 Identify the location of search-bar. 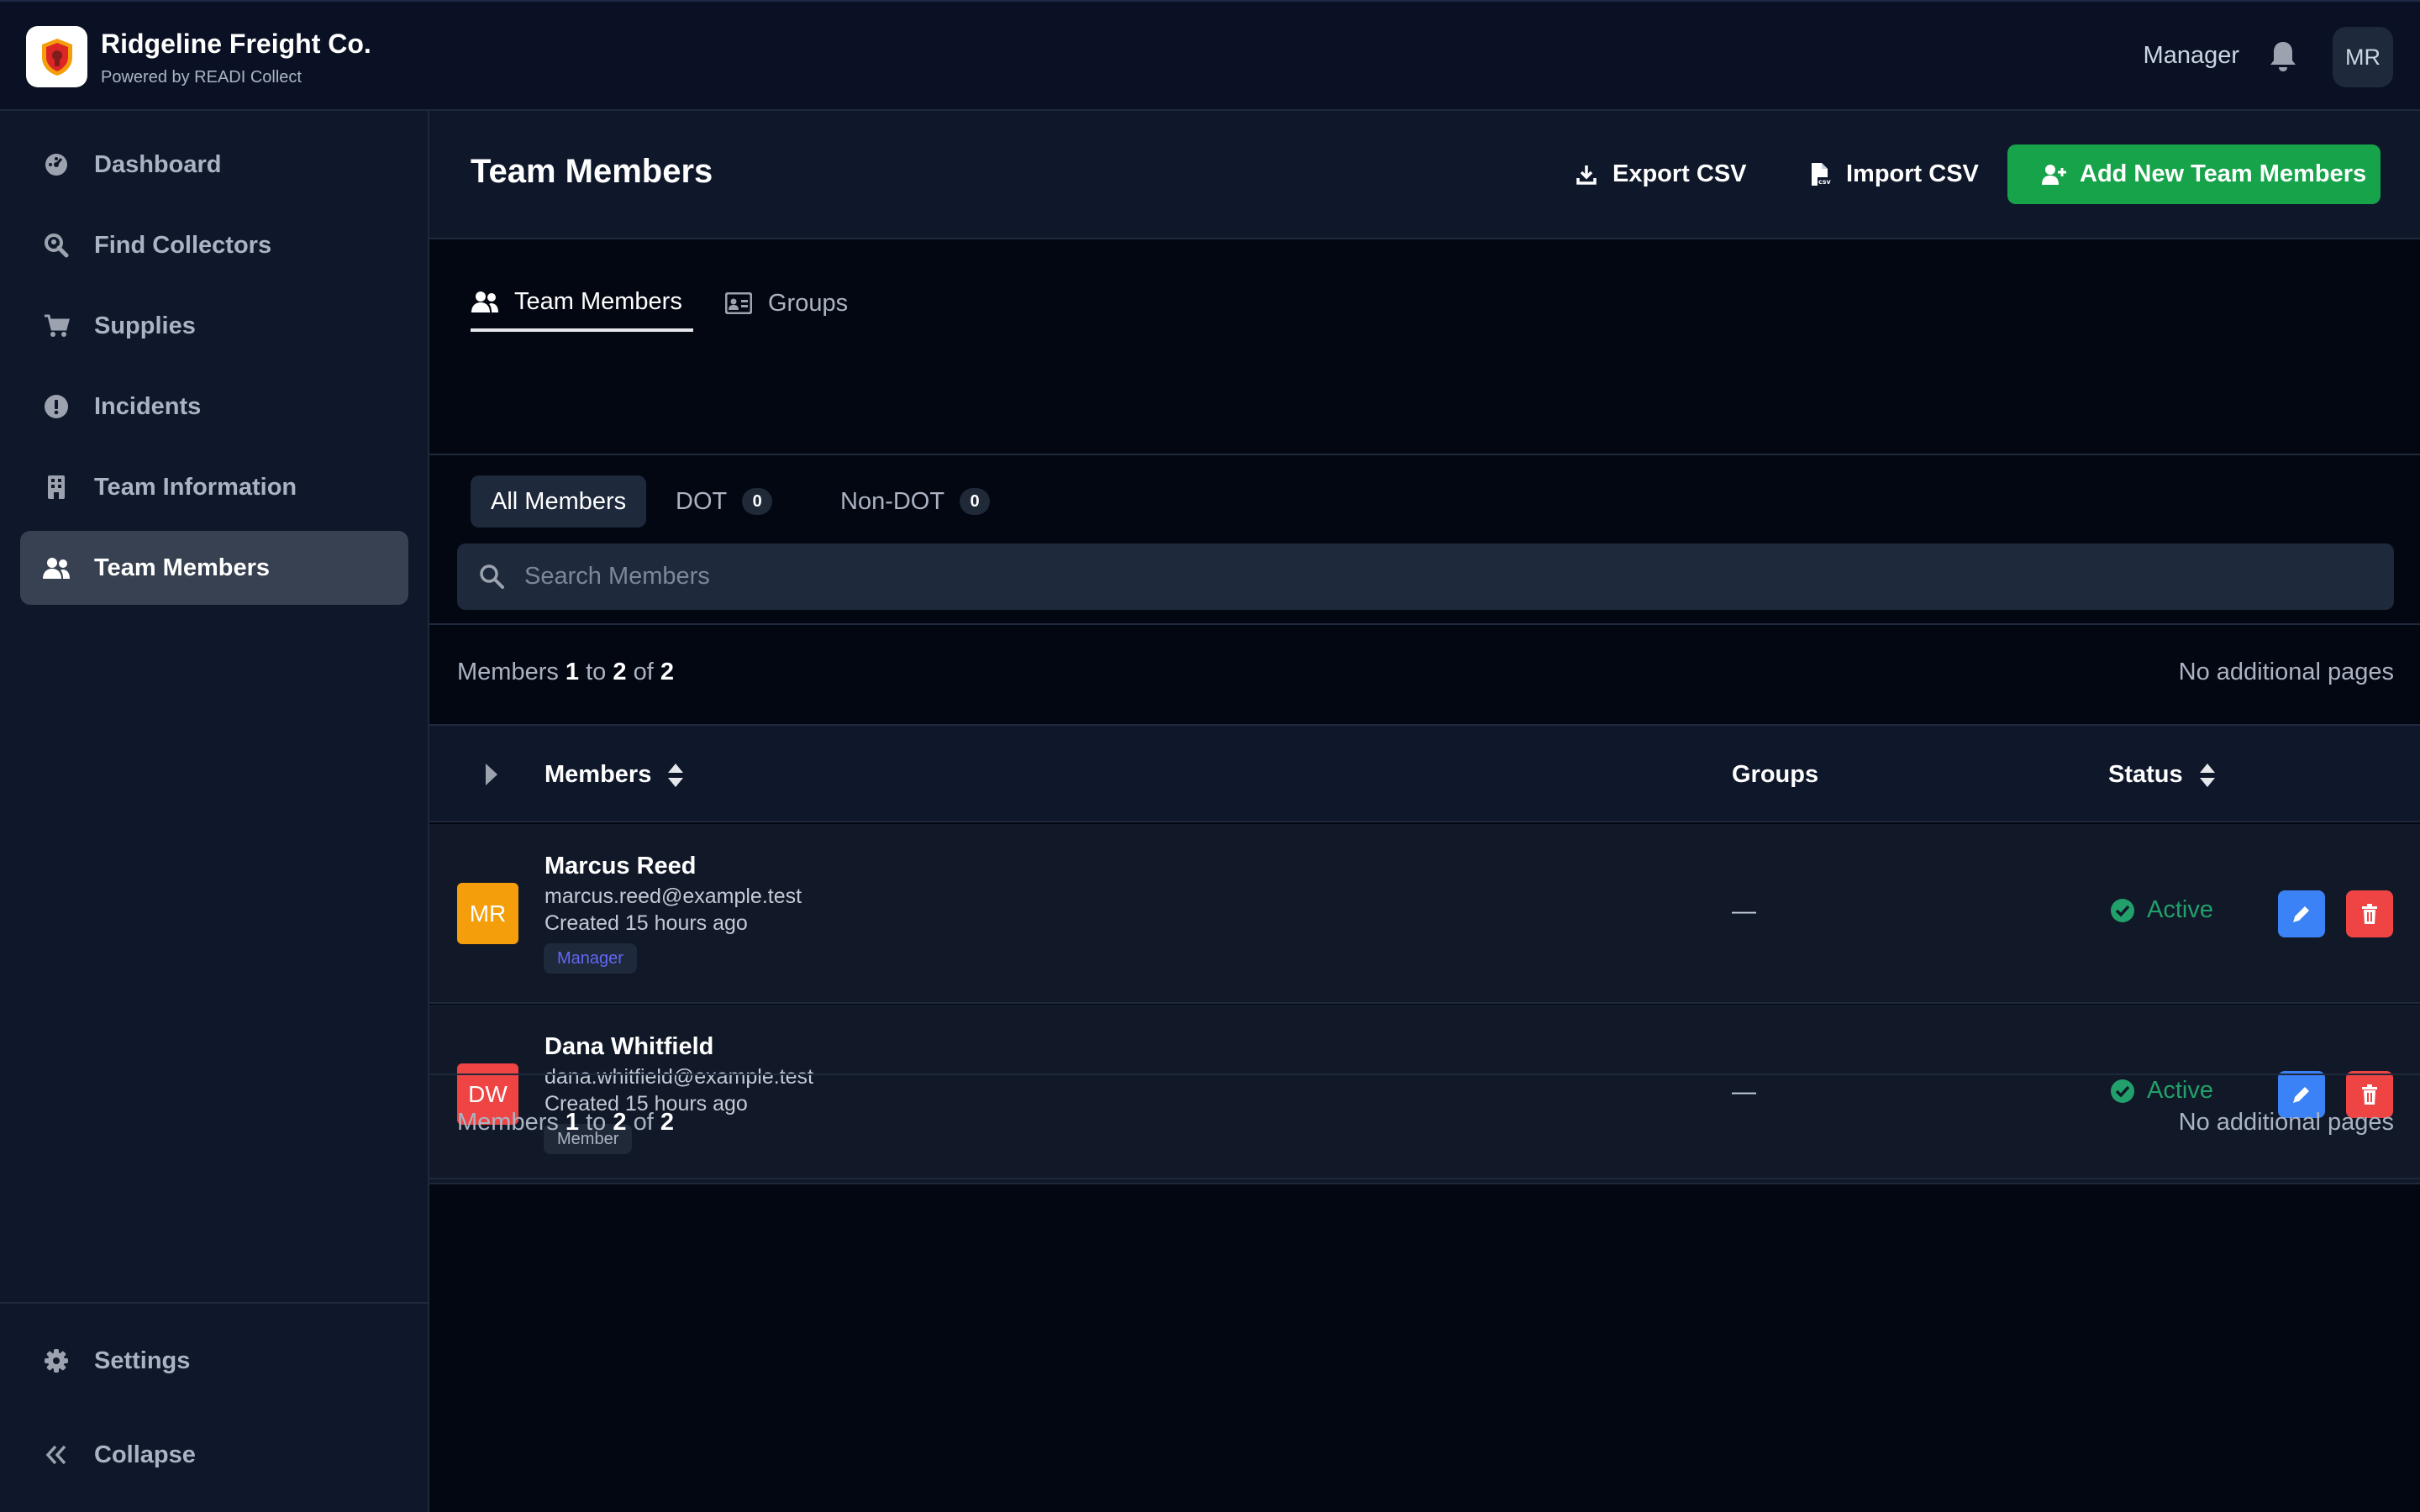
(1425, 576).